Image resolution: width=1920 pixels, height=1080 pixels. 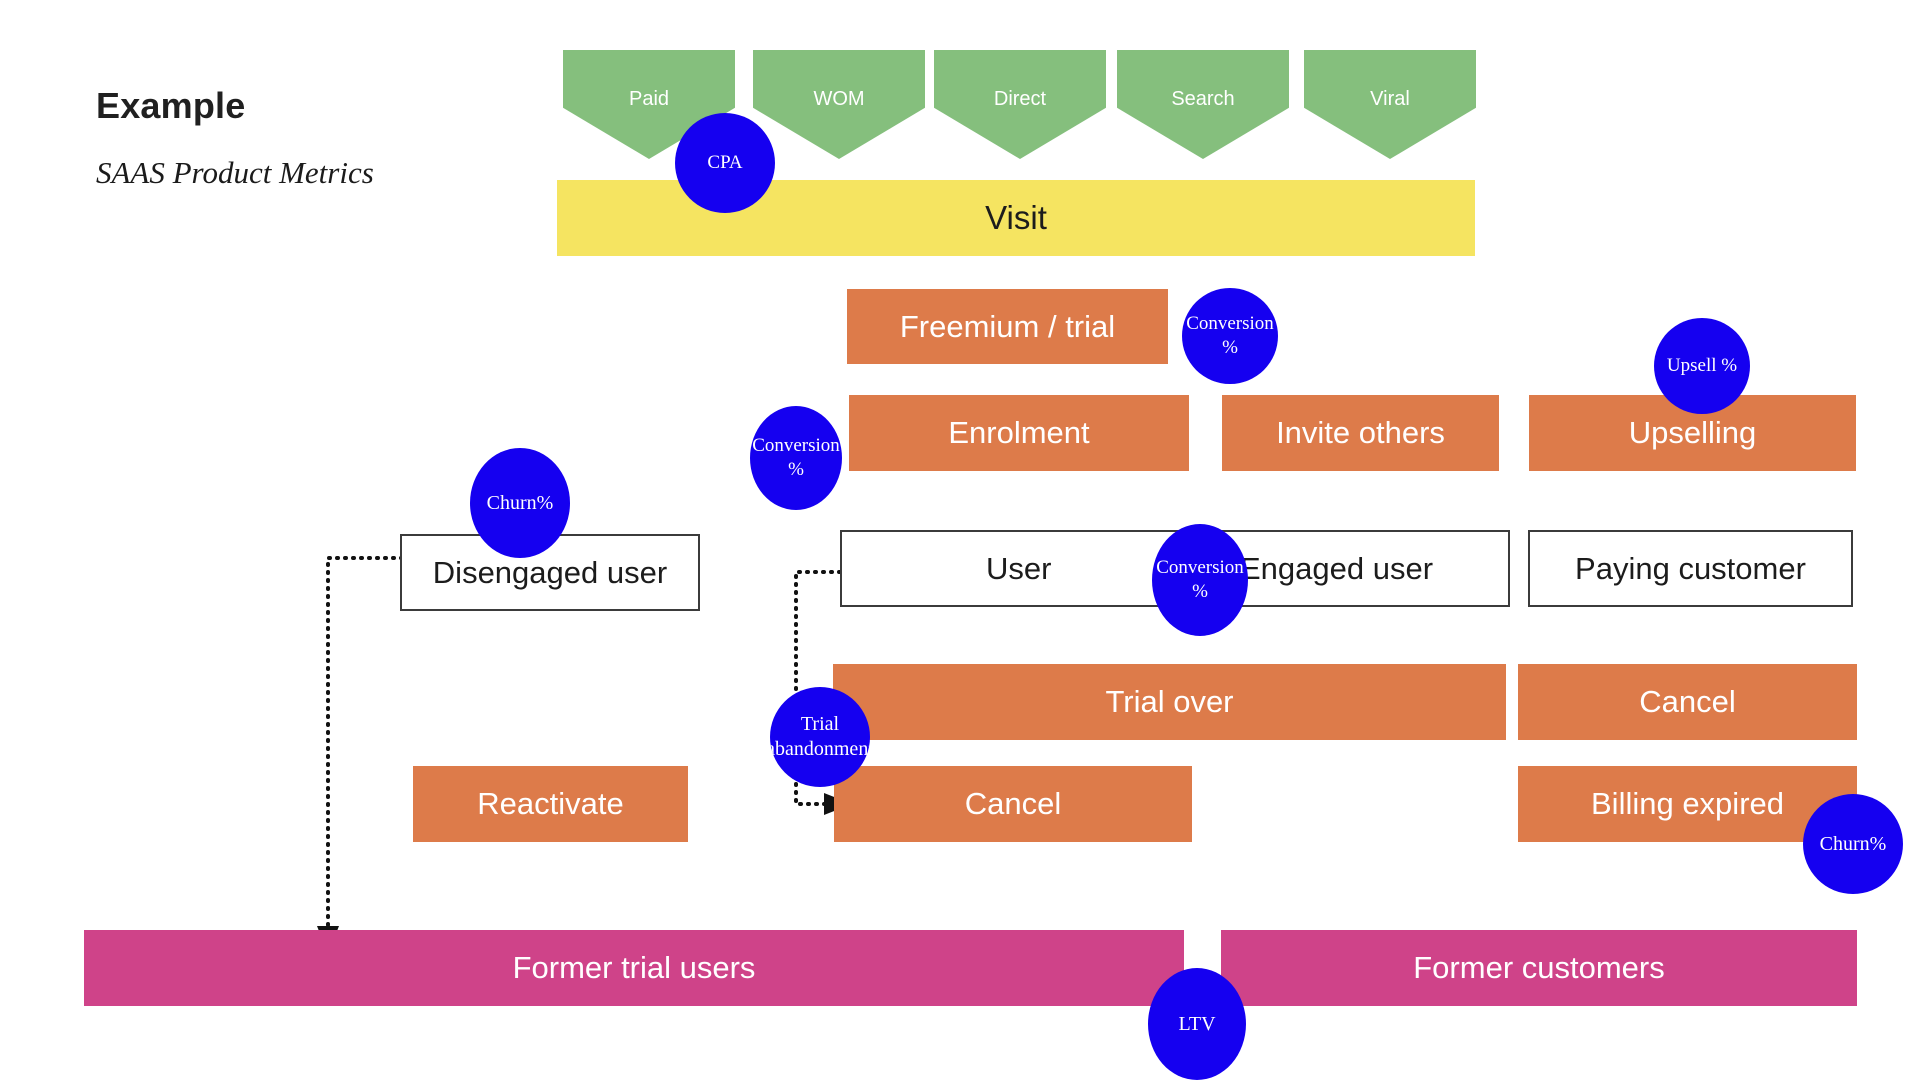 I want to click on metric-line-2: abandonment, so click(x=820, y=749).